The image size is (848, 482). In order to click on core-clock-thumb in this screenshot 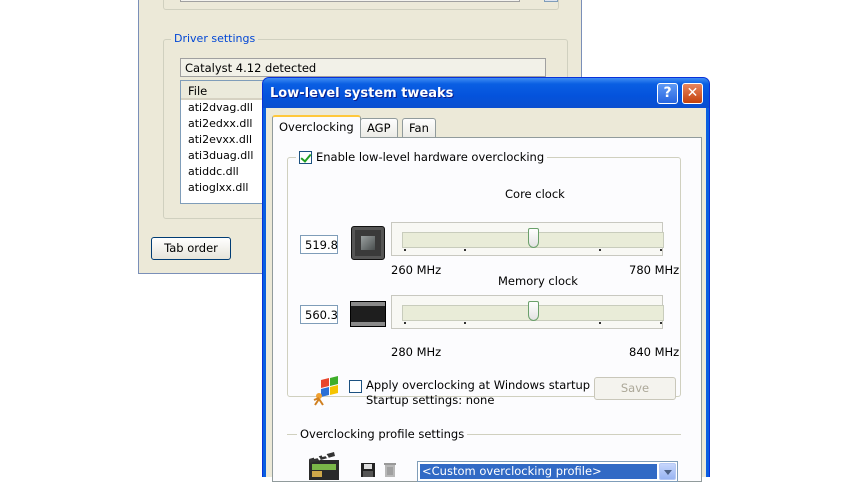, I will do `click(533, 238)`.